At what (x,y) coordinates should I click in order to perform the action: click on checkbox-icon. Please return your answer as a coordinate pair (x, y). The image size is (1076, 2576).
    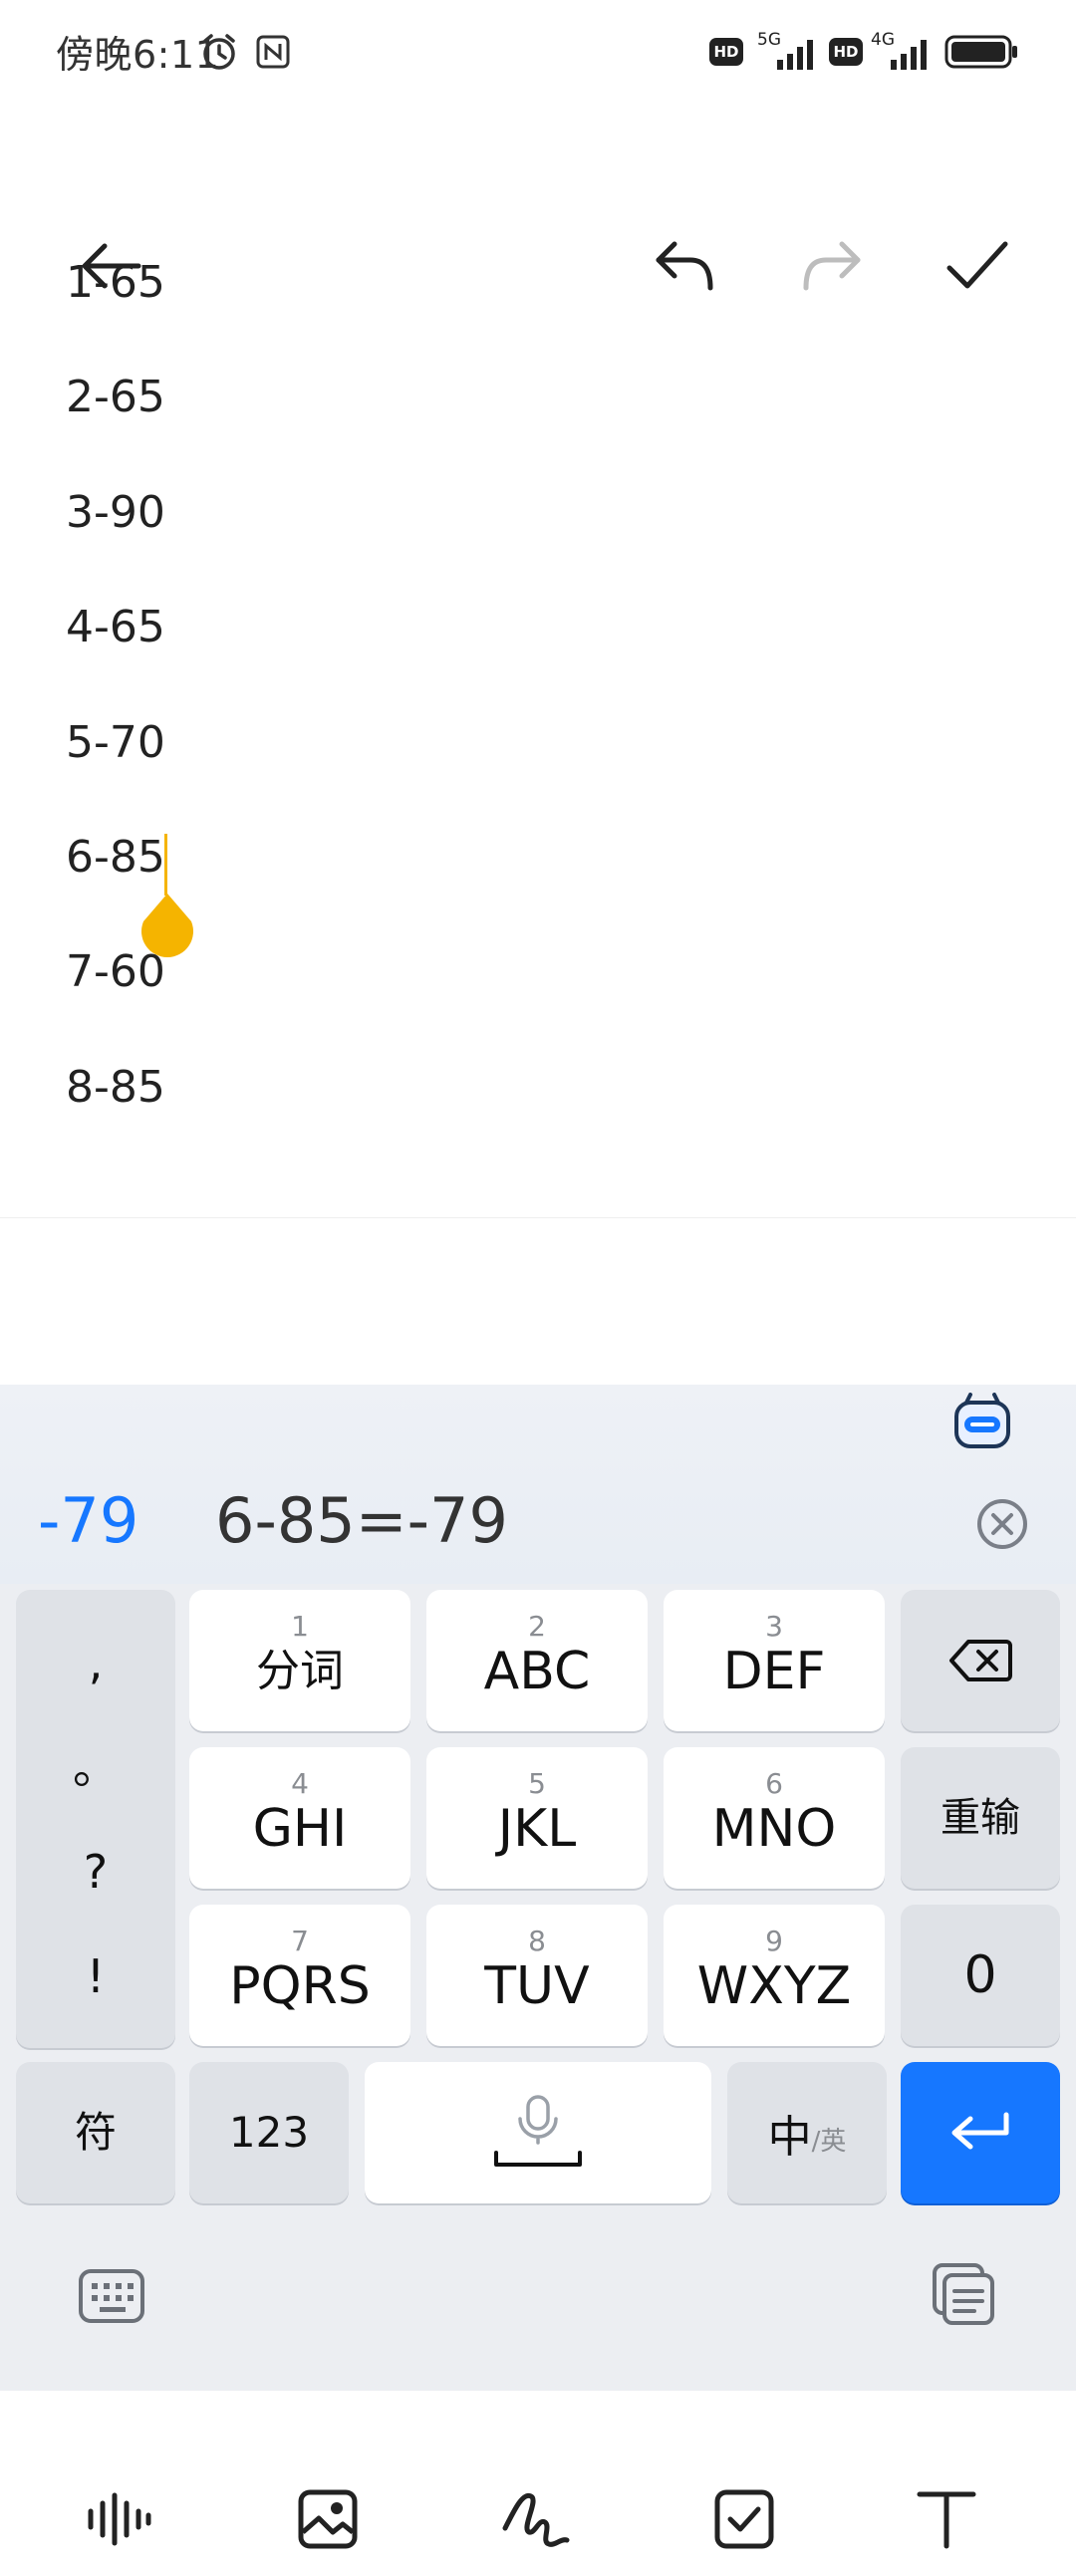
    Looking at the image, I should click on (744, 2518).